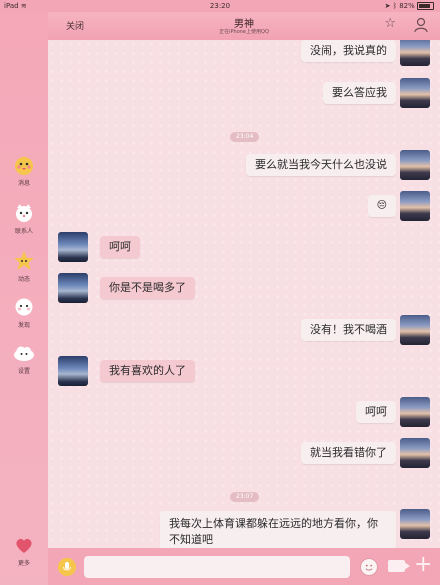  I want to click on time-divider: 23:07, so click(245, 497).